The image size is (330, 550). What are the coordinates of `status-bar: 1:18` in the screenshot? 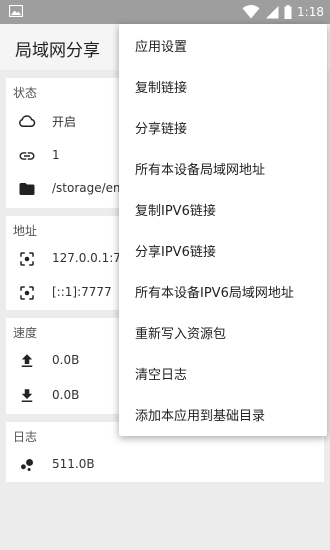 It's located at (165, 12).